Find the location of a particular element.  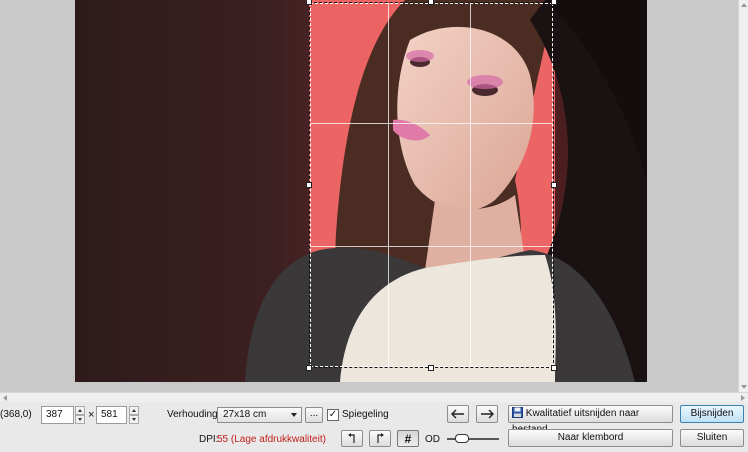

rotate-left-icon is located at coordinates (351, 438).